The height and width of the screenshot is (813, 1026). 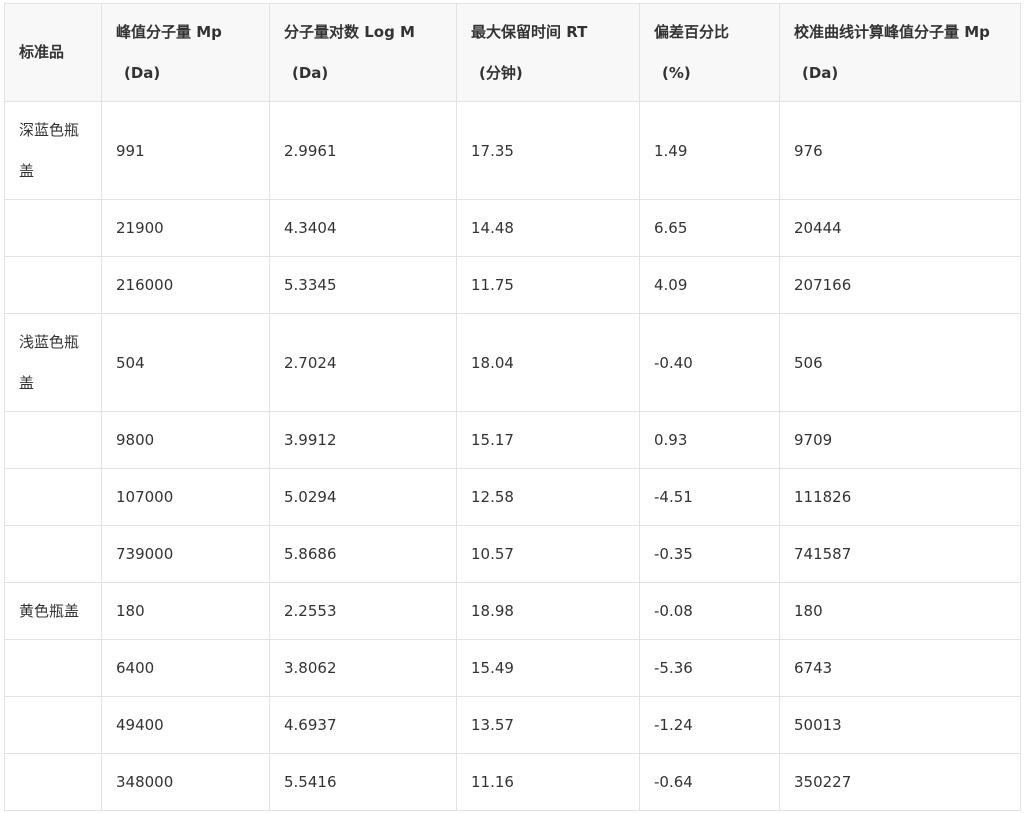 What do you see at coordinates (709, 362) in the screenshot?
I see `cell-deviation: -0.40` at bounding box center [709, 362].